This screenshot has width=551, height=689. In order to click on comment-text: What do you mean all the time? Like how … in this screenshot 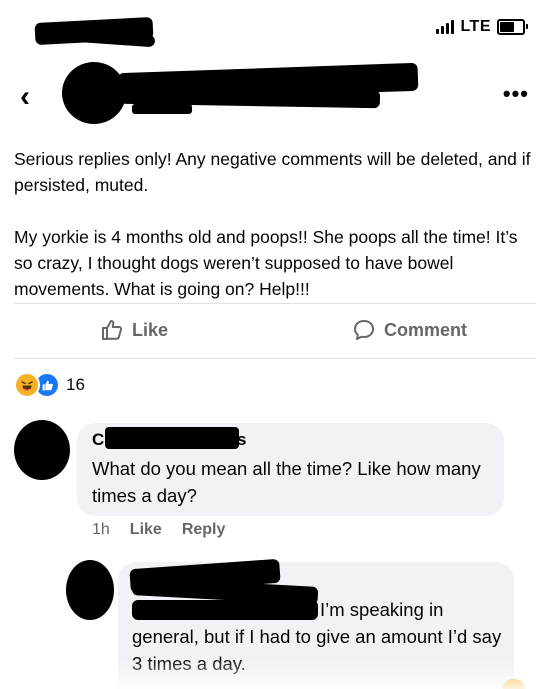, I will do `click(286, 482)`.